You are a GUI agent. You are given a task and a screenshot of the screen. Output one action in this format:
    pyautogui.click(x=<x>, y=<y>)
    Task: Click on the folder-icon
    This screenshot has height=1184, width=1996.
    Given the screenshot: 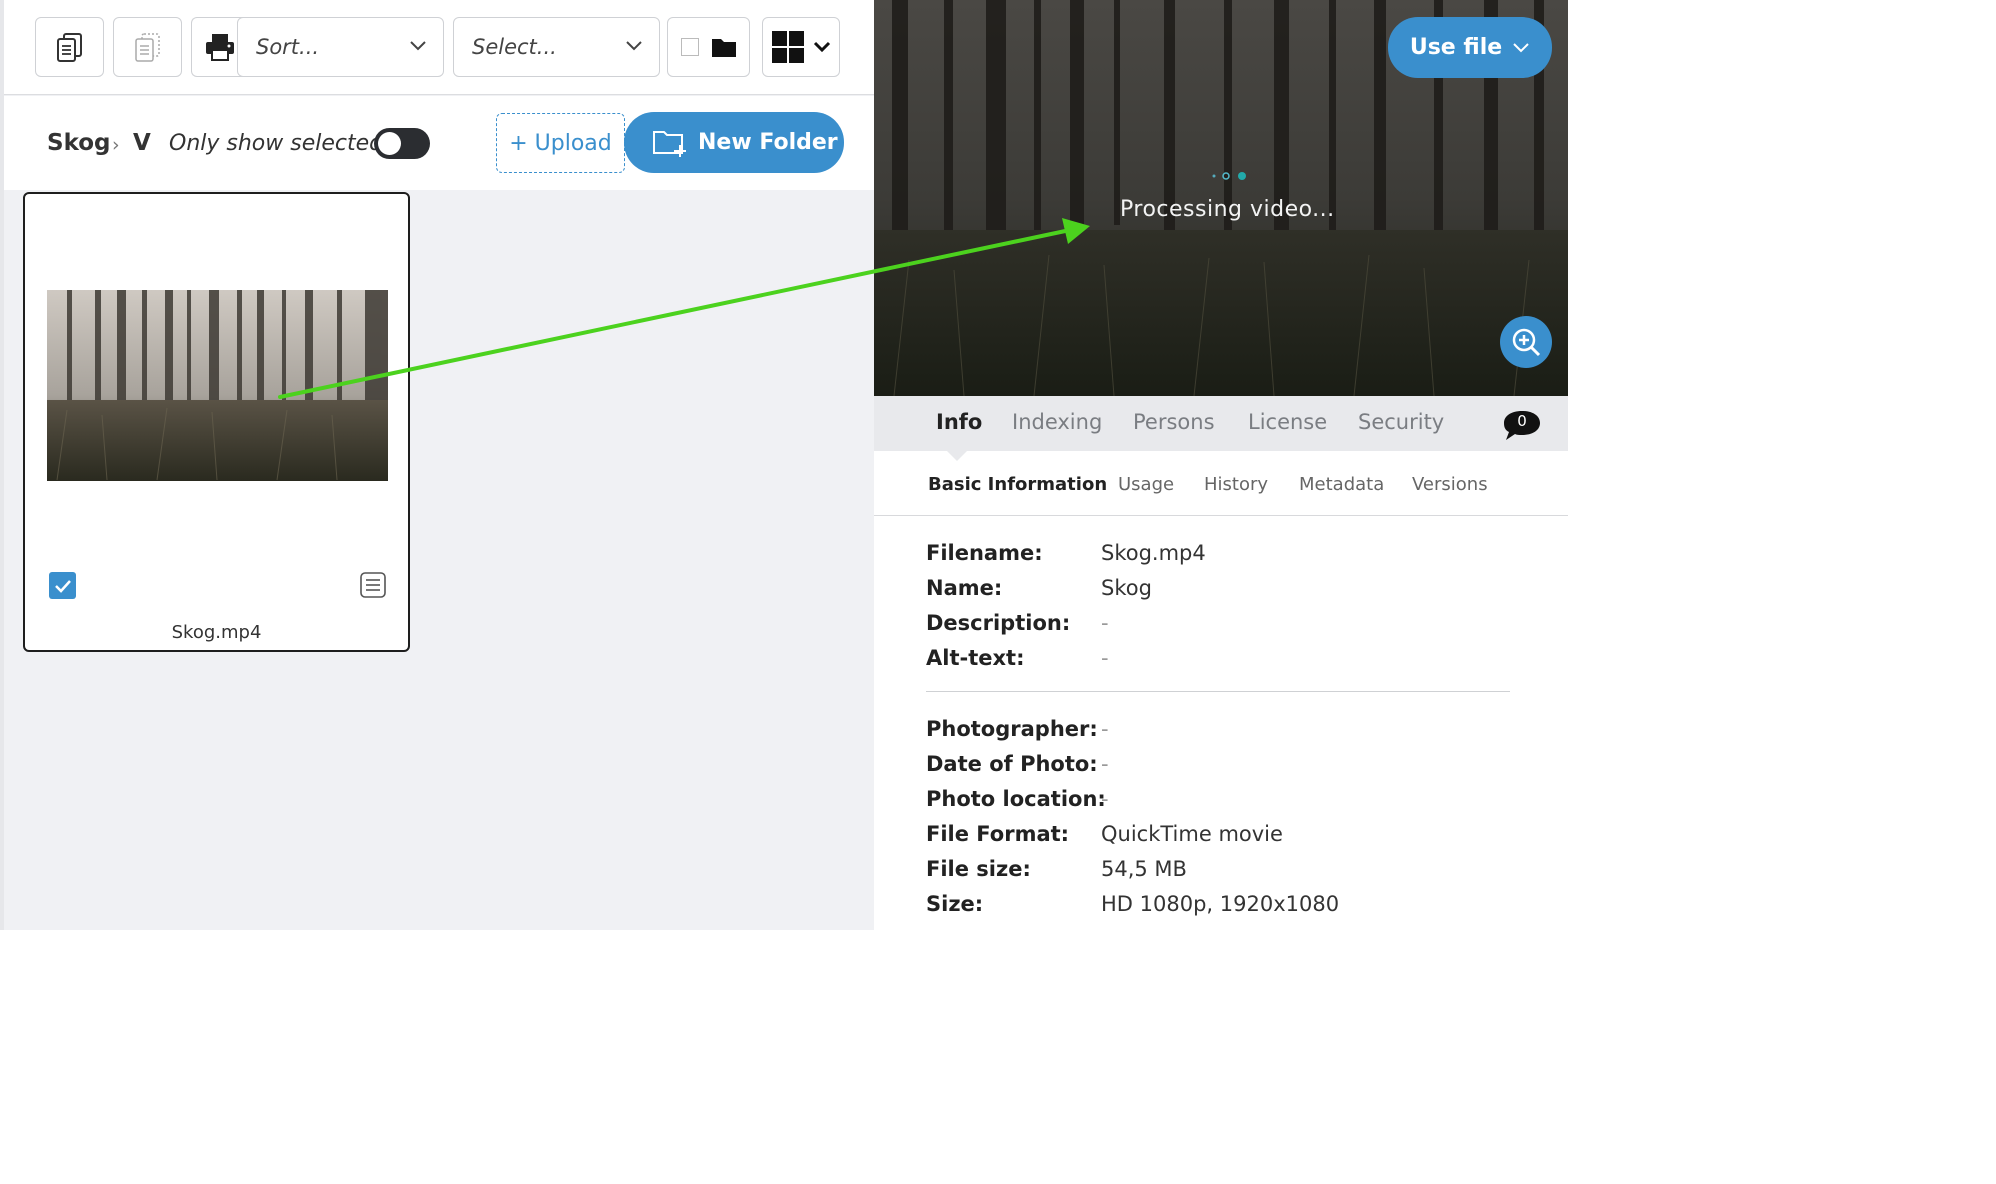 What is the action you would take?
    pyautogui.click(x=723, y=48)
    